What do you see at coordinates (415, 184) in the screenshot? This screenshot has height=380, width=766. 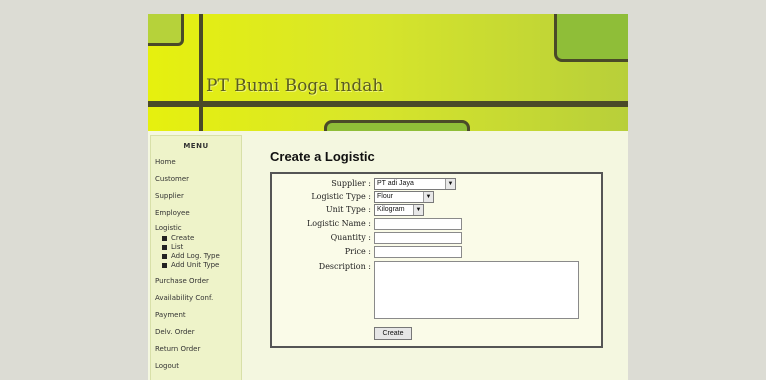 I see `supplier-select: PT adi Jaya ▼` at bounding box center [415, 184].